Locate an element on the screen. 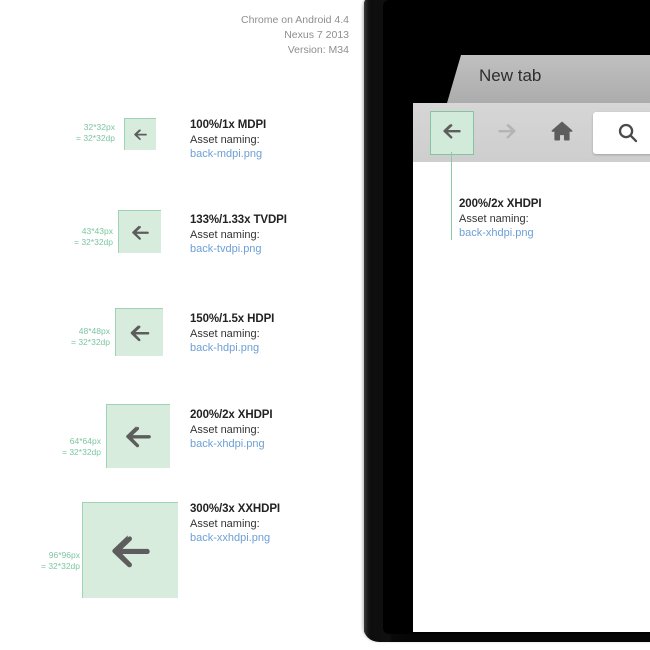 Image resolution: width=650 pixels, height=650 pixels. px-size-value: 96*96px is located at coordinates (64, 555).